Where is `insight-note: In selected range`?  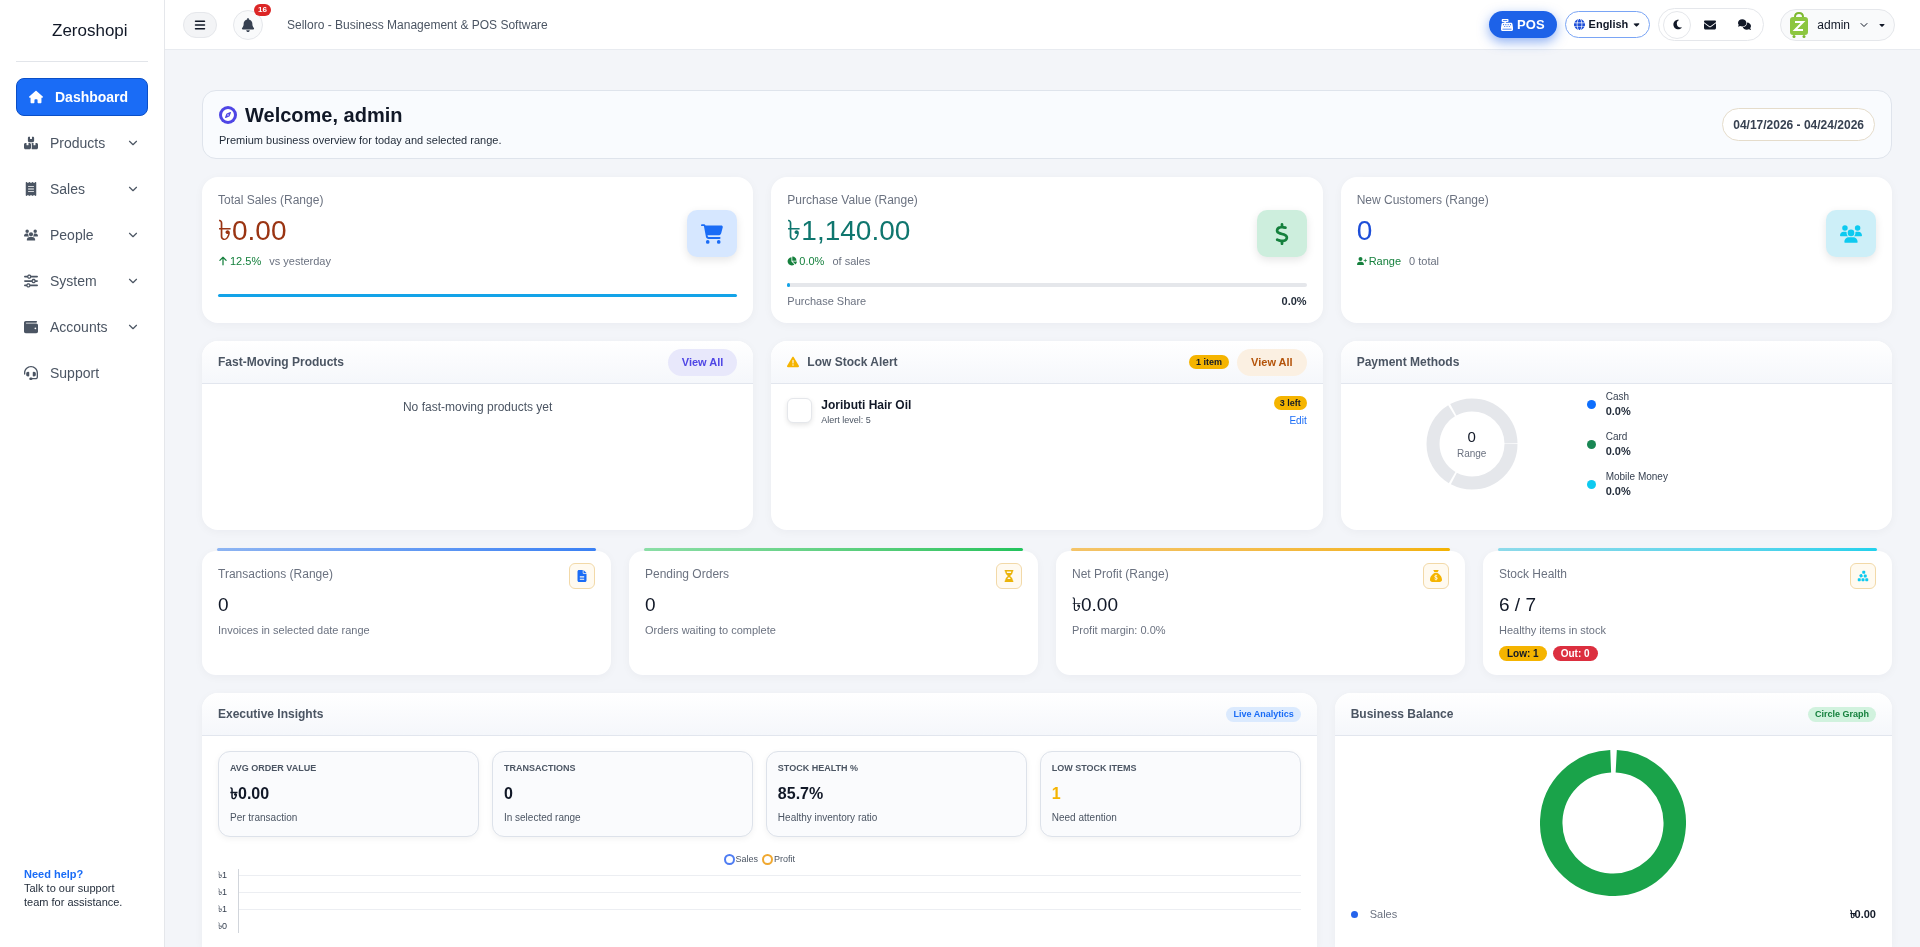
insight-note: In selected range is located at coordinates (542, 817).